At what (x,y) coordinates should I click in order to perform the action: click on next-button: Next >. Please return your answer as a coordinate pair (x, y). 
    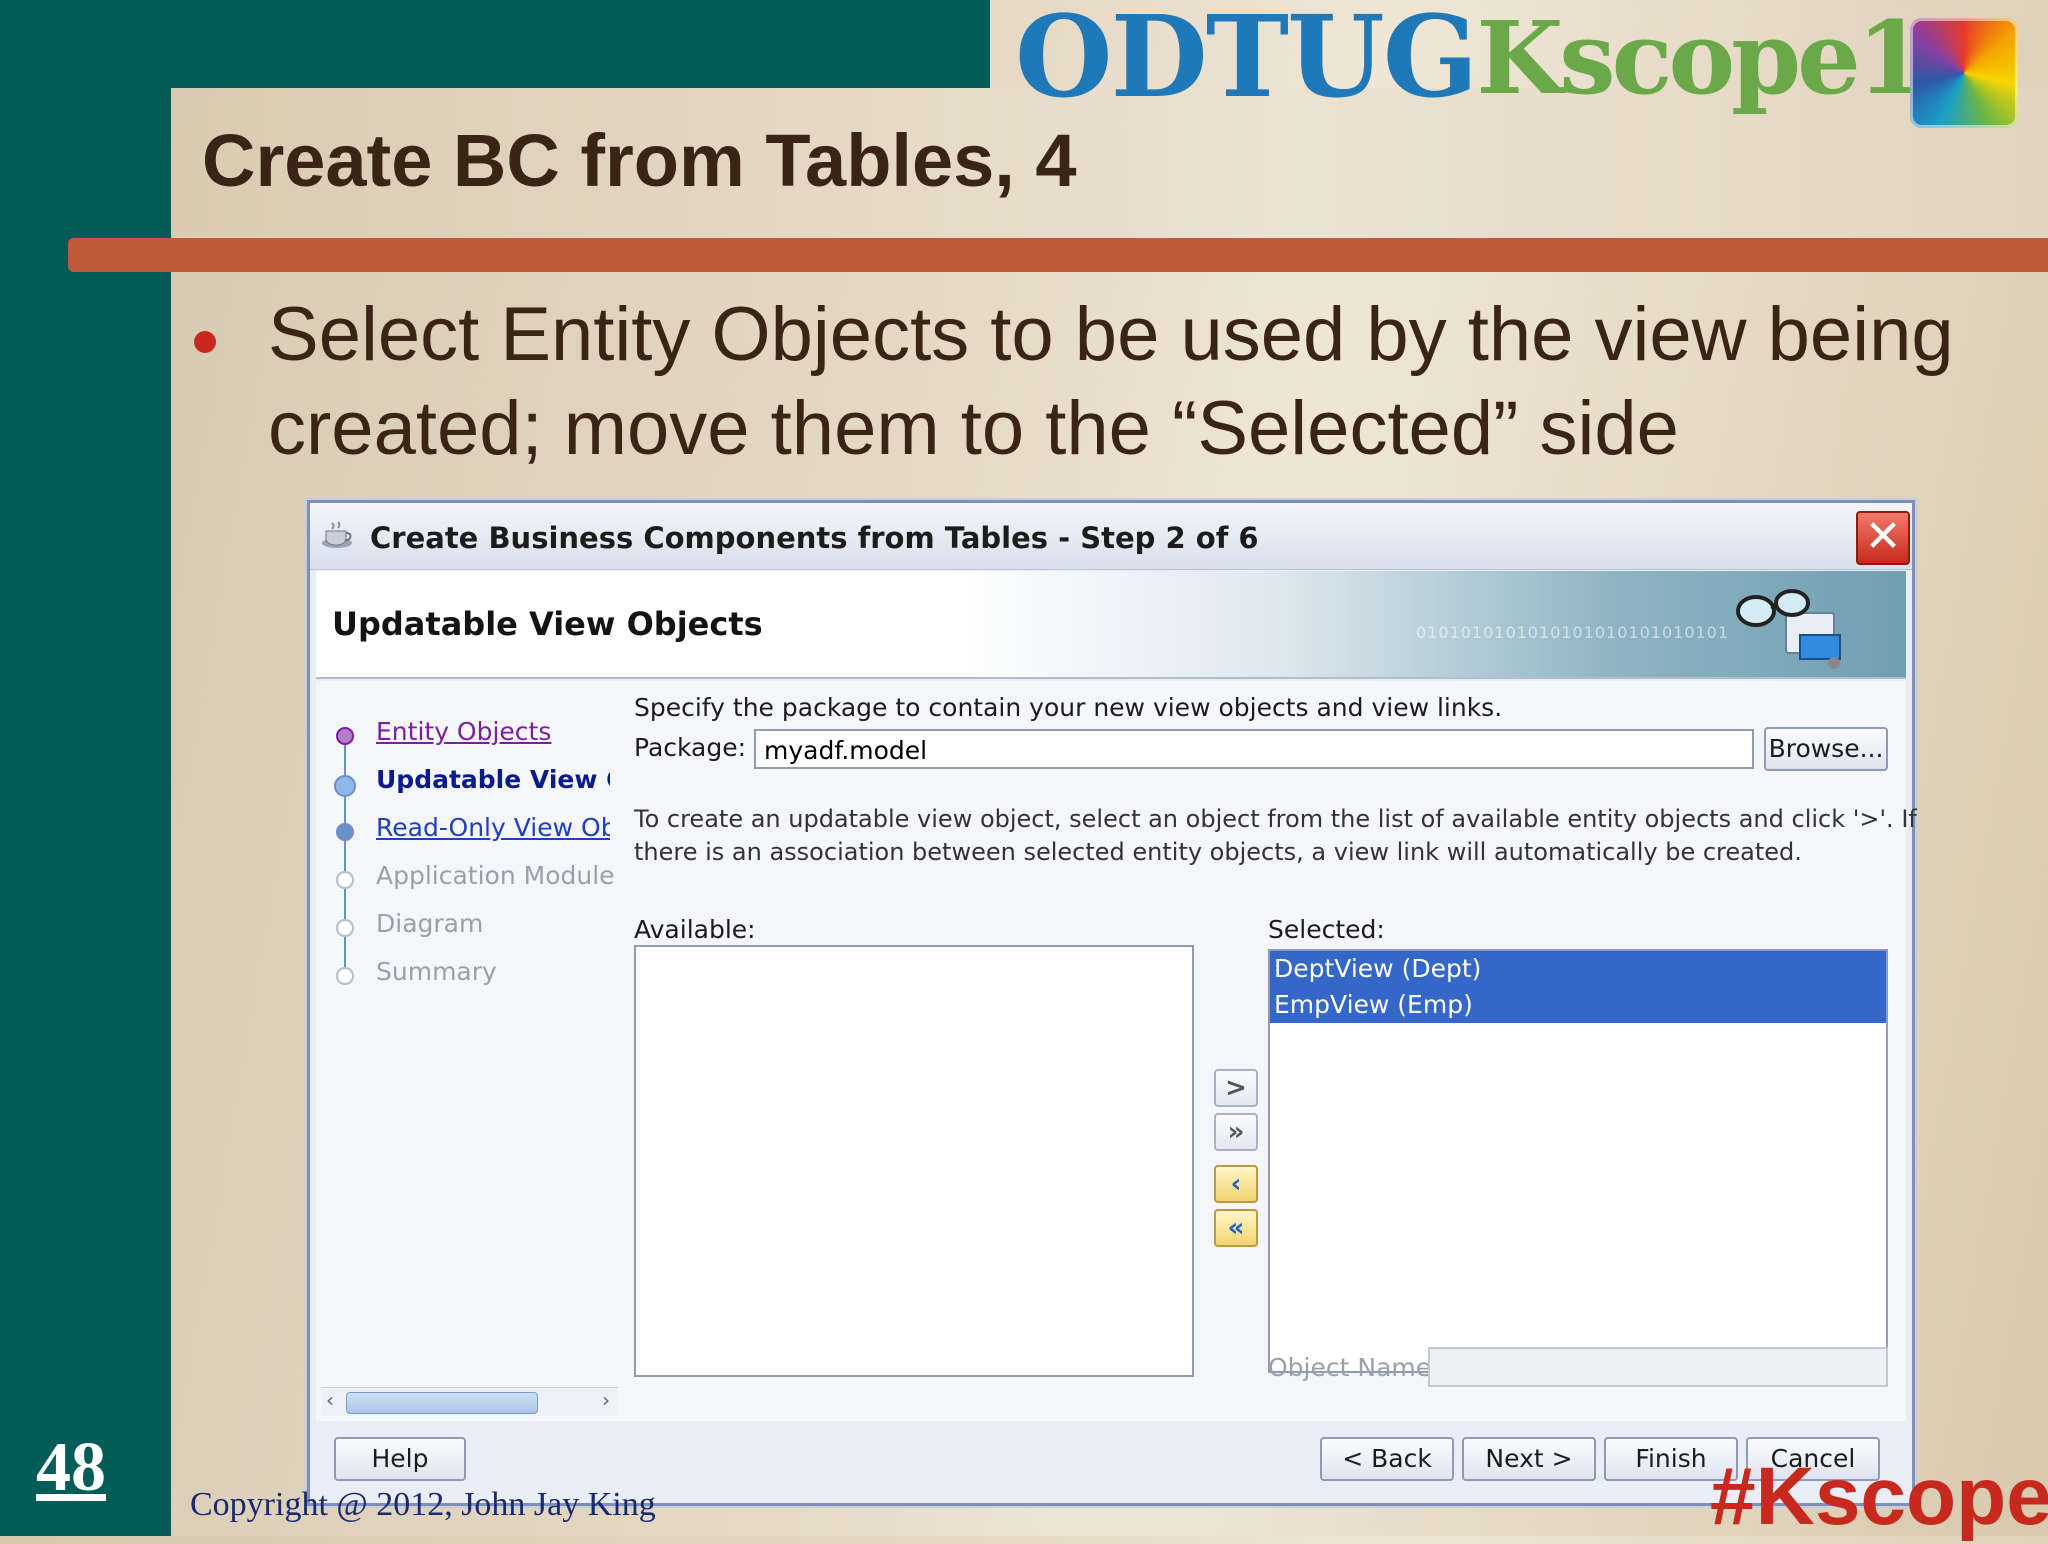
    Looking at the image, I should click on (1529, 1459).